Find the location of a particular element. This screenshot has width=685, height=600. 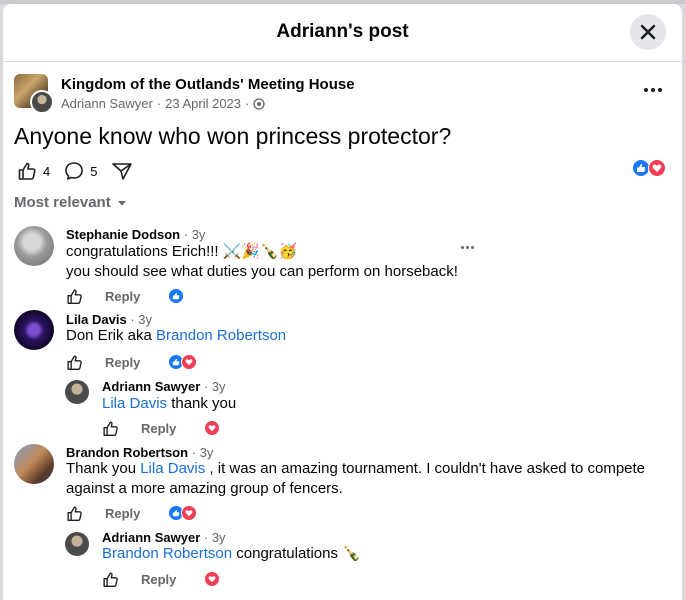

comment-text: Don Erik aka Brandon Robertson is located at coordinates (176, 335).